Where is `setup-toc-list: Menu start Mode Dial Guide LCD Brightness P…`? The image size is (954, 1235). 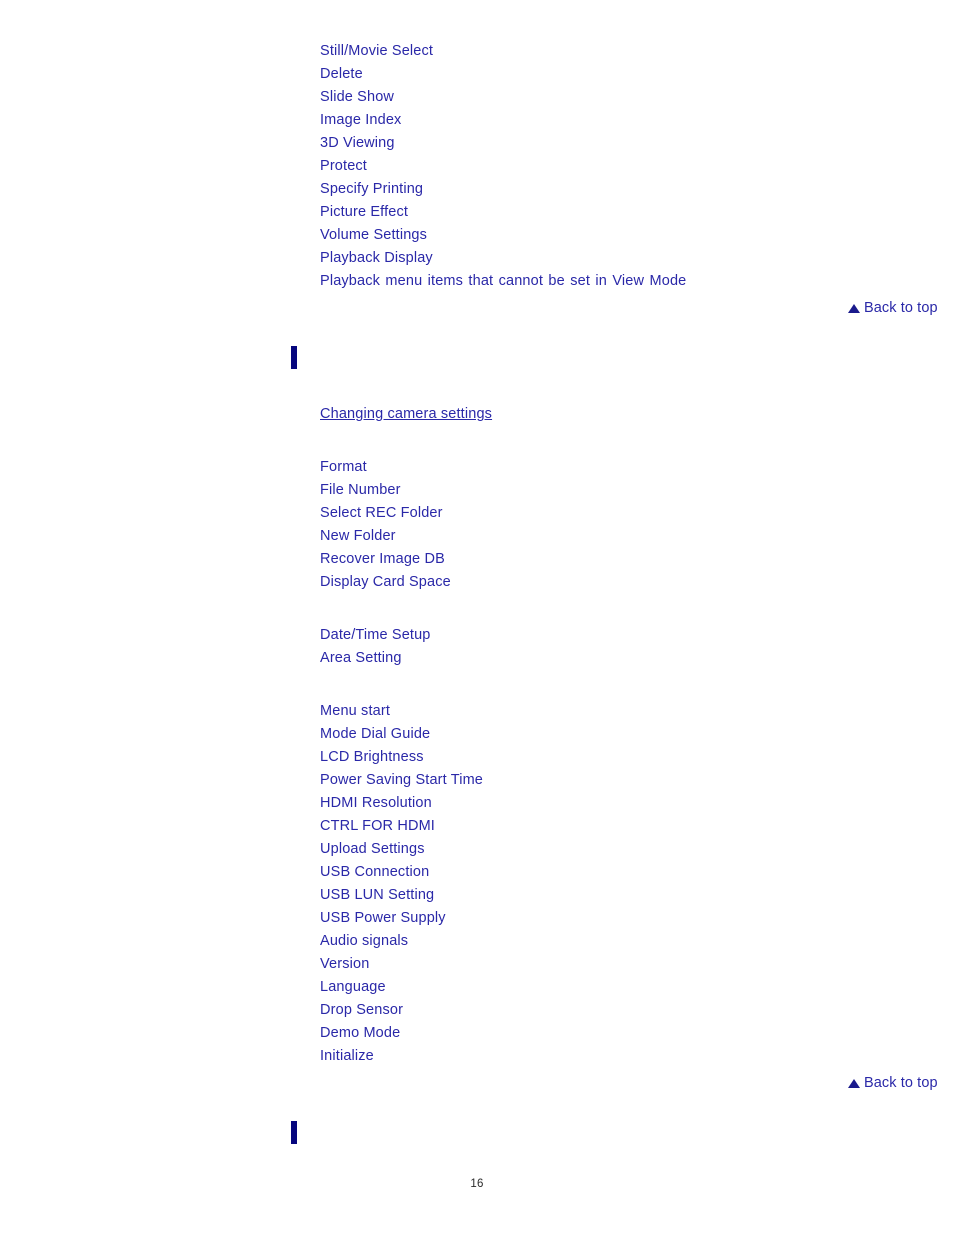 setup-toc-list: Menu start Mode Dial Guide LCD Brightness P… is located at coordinates (401, 884).